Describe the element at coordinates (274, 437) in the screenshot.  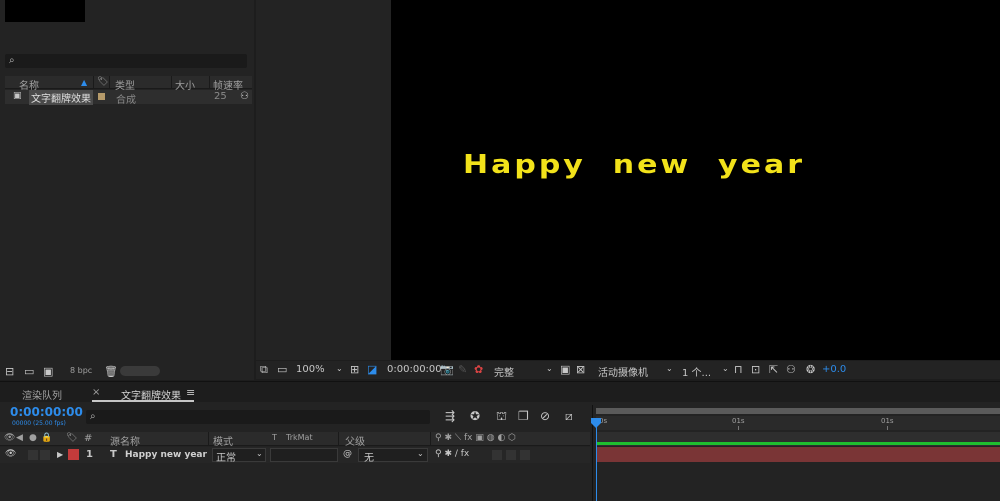
I see `column-t: T` at that location.